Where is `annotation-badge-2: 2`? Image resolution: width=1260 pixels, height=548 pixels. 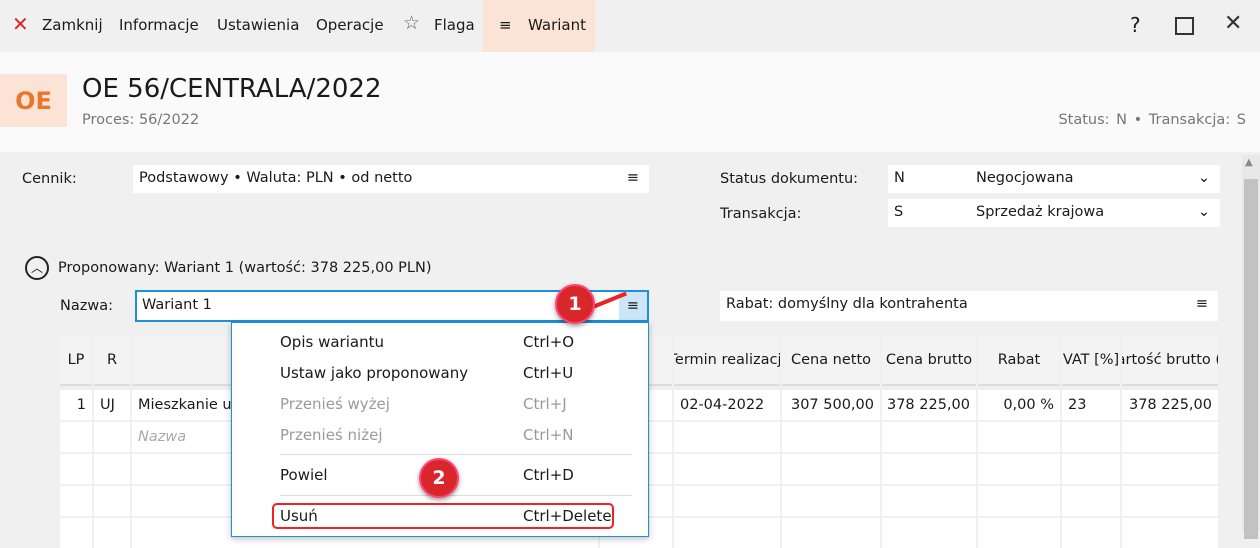 annotation-badge-2: 2 is located at coordinates (439, 478).